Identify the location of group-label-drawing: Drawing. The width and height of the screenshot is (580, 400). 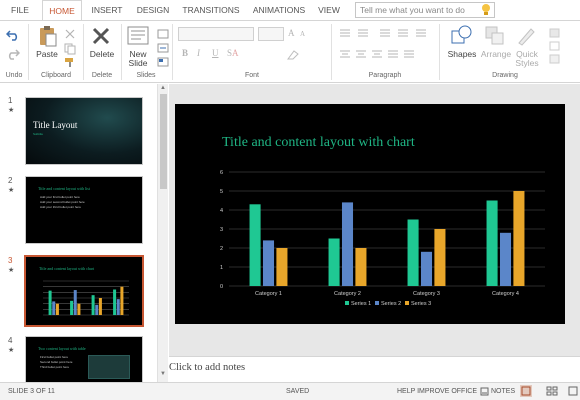
(505, 75).